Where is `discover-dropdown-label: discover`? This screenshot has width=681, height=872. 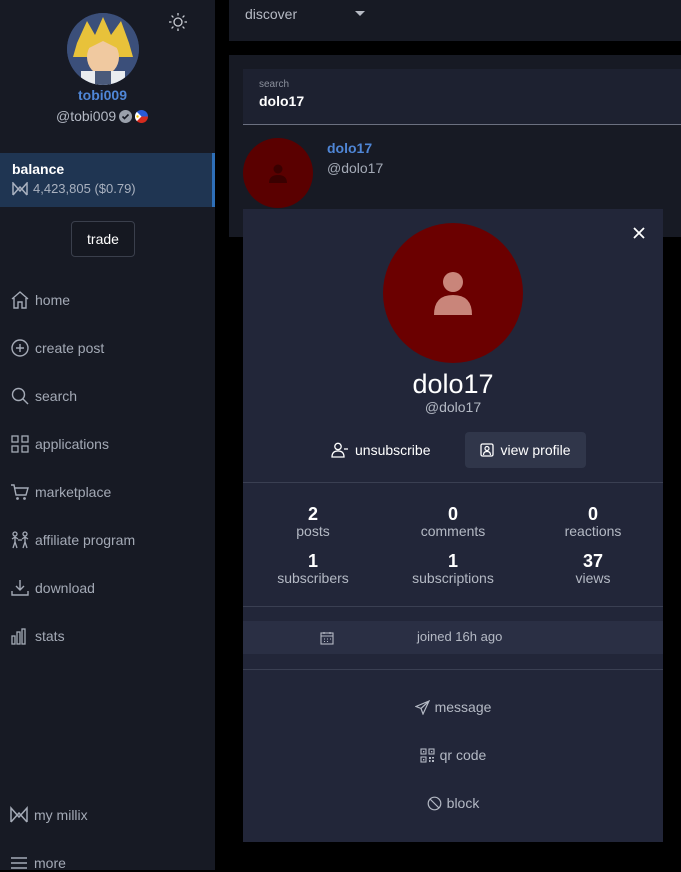 discover-dropdown-label: discover is located at coordinates (271, 14).